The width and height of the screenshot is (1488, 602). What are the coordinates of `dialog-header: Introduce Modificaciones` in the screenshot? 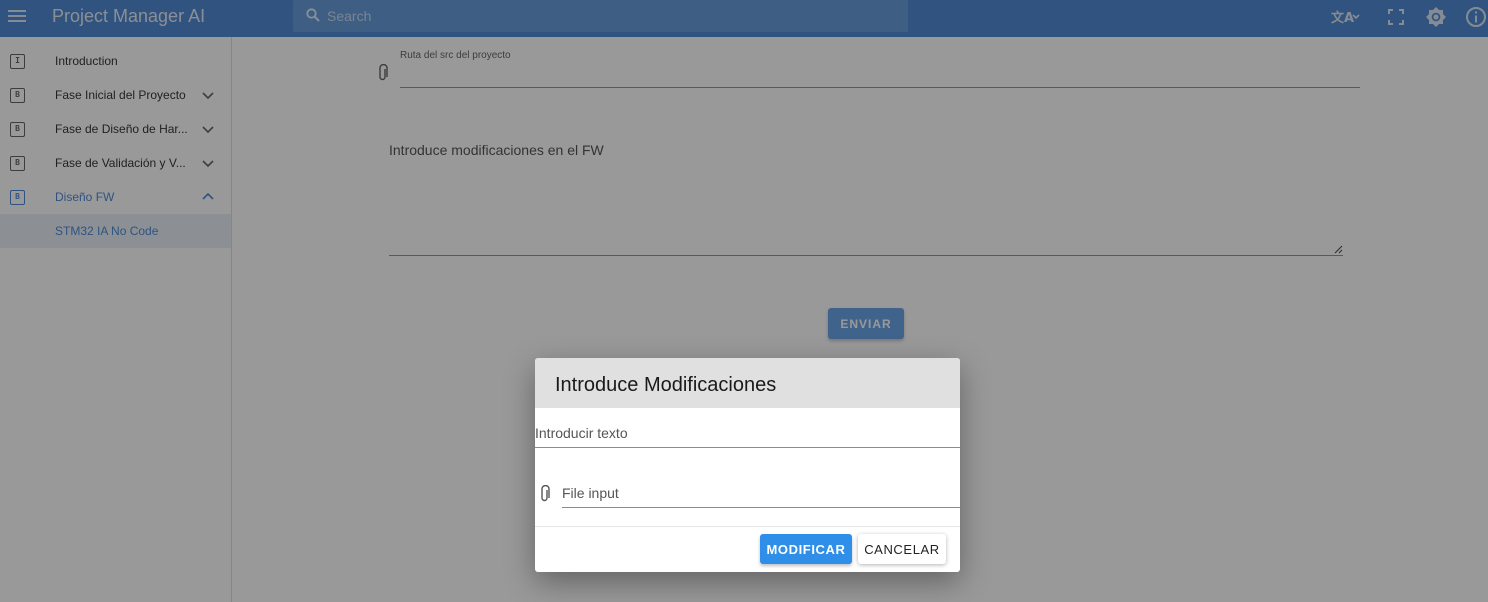 It's located at (747, 383).